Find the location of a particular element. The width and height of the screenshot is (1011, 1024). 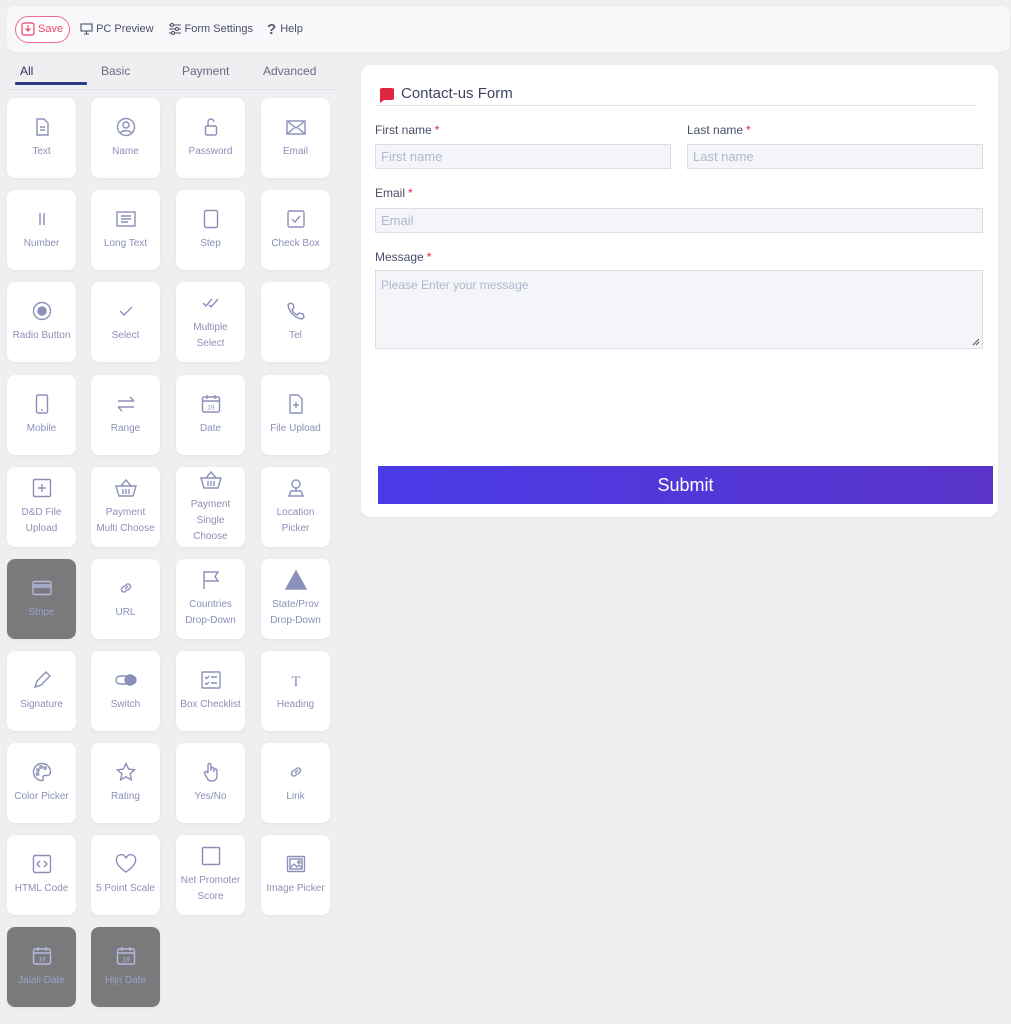

palette-item-email: Email is located at coordinates (295, 138).